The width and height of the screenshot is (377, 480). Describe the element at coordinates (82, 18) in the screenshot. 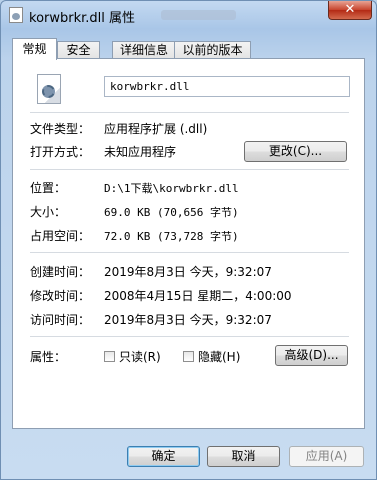

I see `window-title: korwbrkr.dll 属性` at that location.